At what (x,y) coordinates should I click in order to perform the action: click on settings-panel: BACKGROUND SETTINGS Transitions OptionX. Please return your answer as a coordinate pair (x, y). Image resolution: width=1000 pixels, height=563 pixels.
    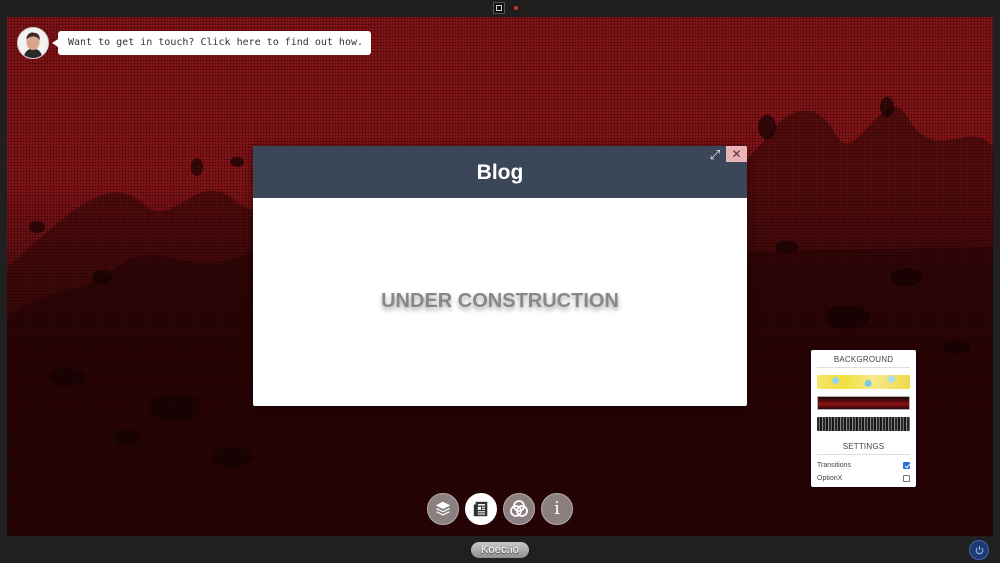
    Looking at the image, I should click on (863, 418).